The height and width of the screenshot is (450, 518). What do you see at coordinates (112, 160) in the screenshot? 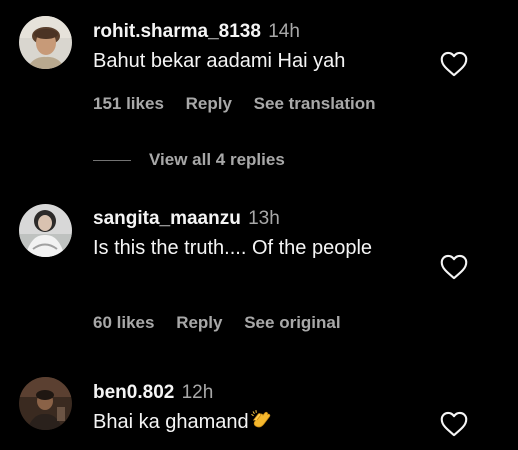
I see `replies-divider` at bounding box center [112, 160].